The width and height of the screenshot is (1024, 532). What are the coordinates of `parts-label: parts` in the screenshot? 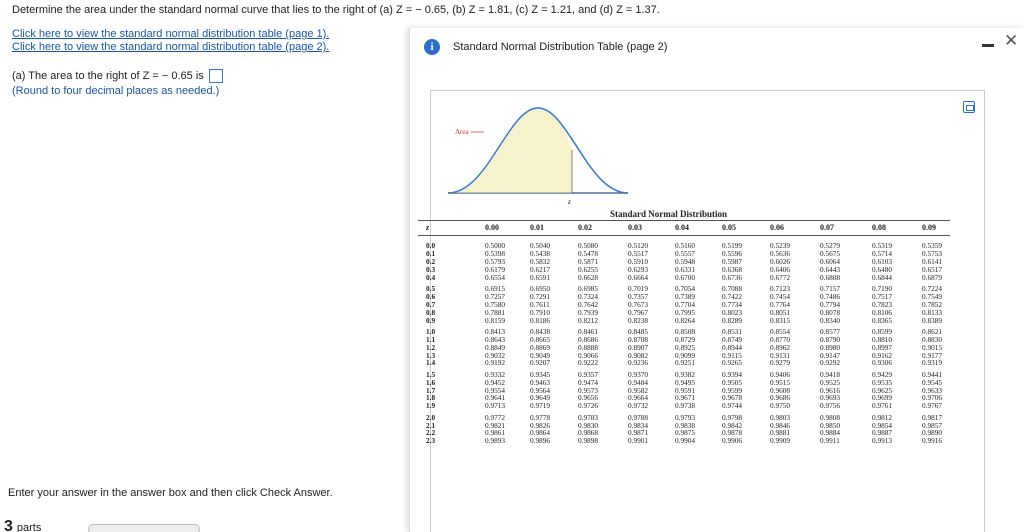 It's located at (29, 527).